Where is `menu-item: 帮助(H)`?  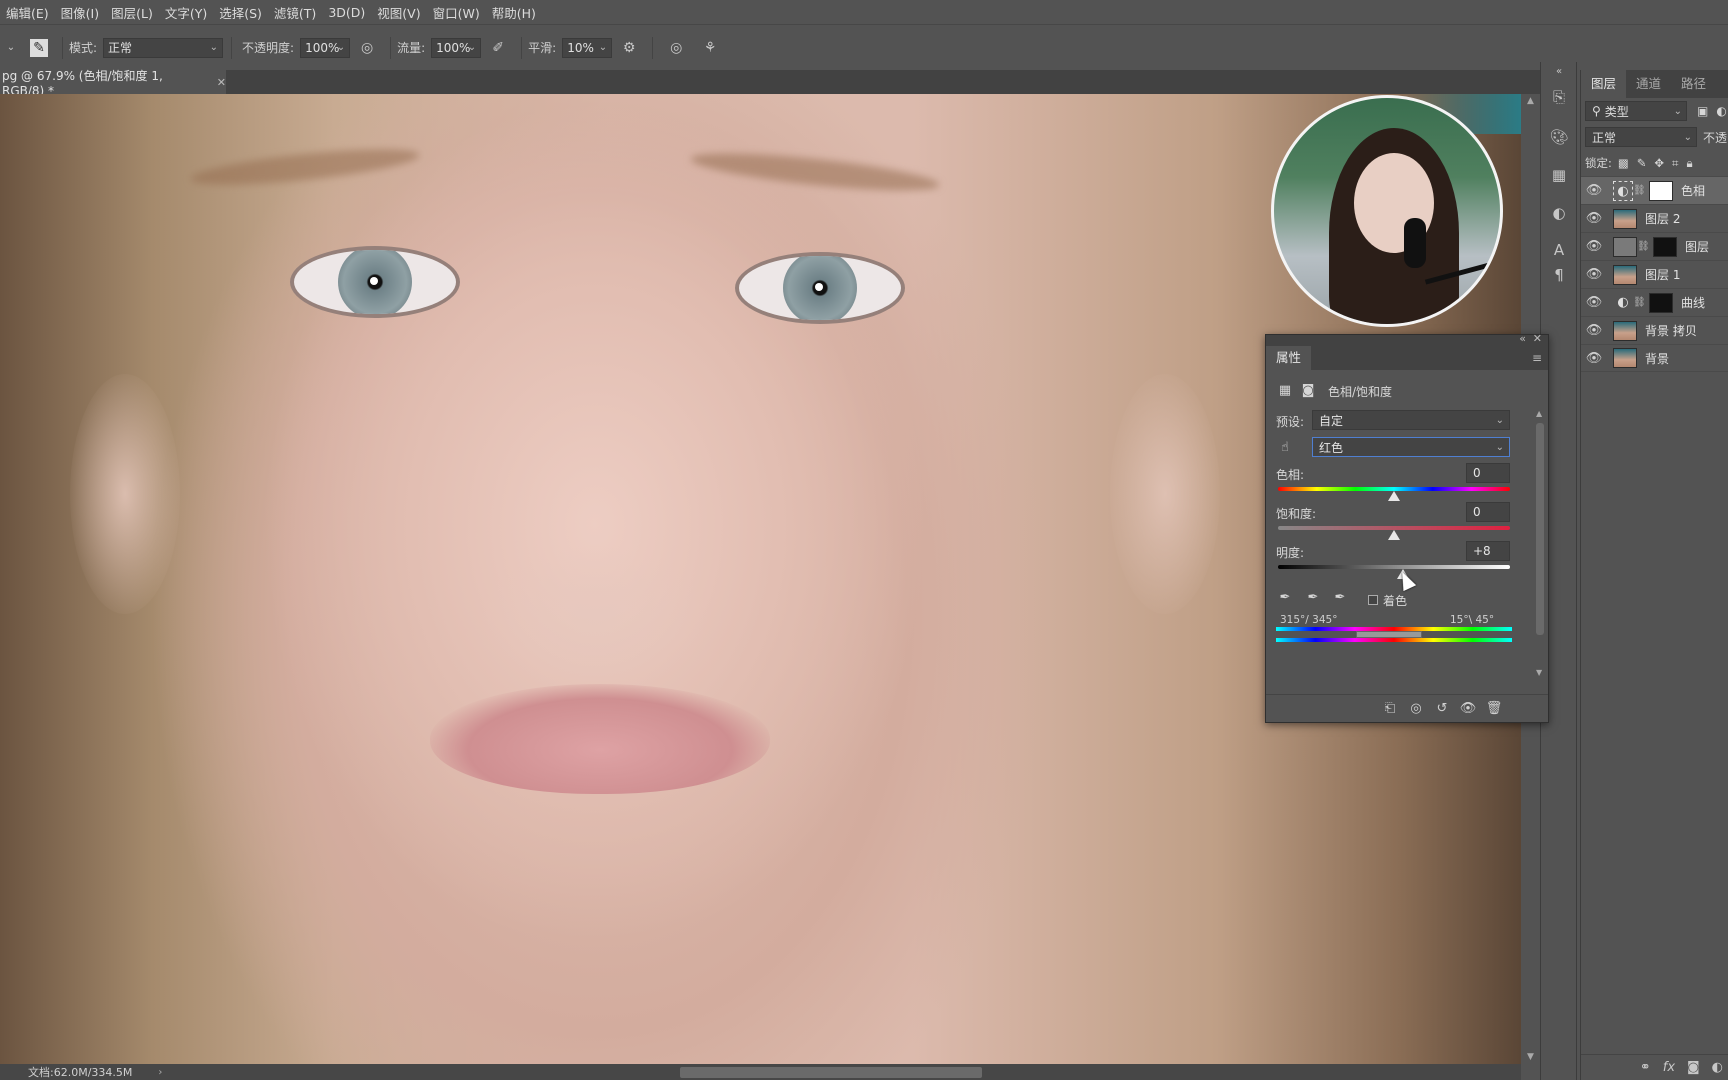 menu-item: 帮助(H) is located at coordinates (518, 12).